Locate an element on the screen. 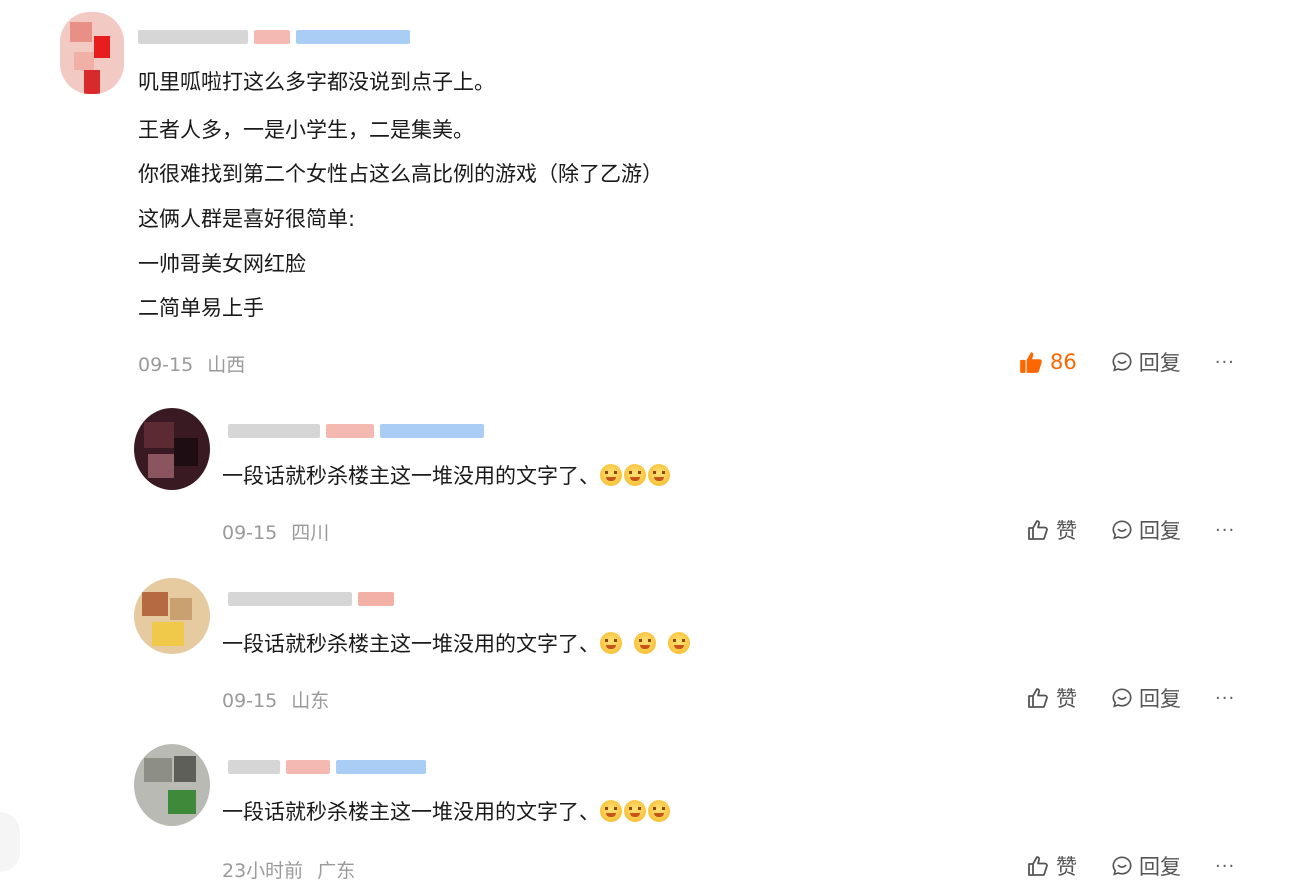  comment-location: 山西 is located at coordinates (226, 365).